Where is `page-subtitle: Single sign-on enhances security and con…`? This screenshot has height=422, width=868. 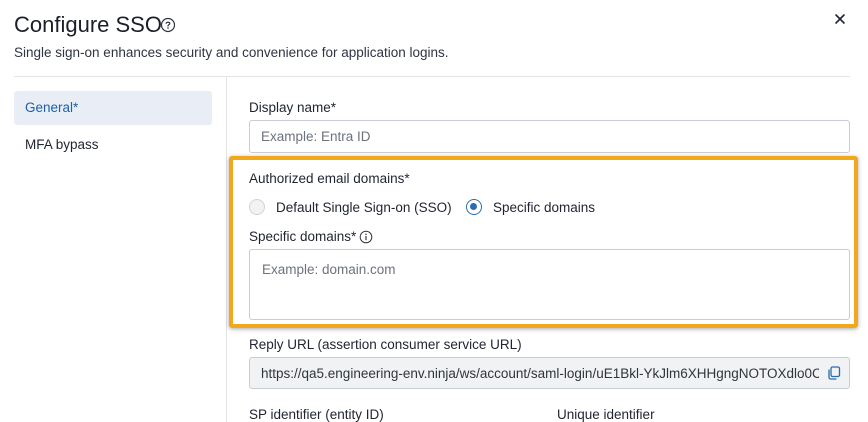 page-subtitle: Single sign-on enhances security and con… is located at coordinates (231, 52).